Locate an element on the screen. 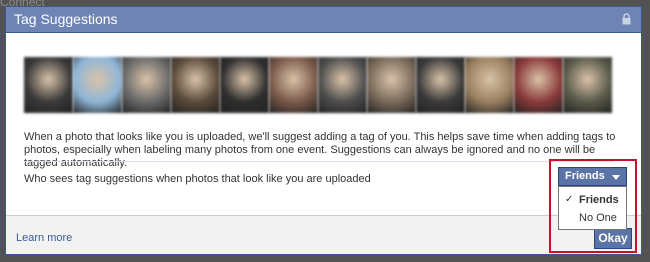 Image resolution: width=650 pixels, height=262 pixels. menu-item-label: No One is located at coordinates (598, 218).